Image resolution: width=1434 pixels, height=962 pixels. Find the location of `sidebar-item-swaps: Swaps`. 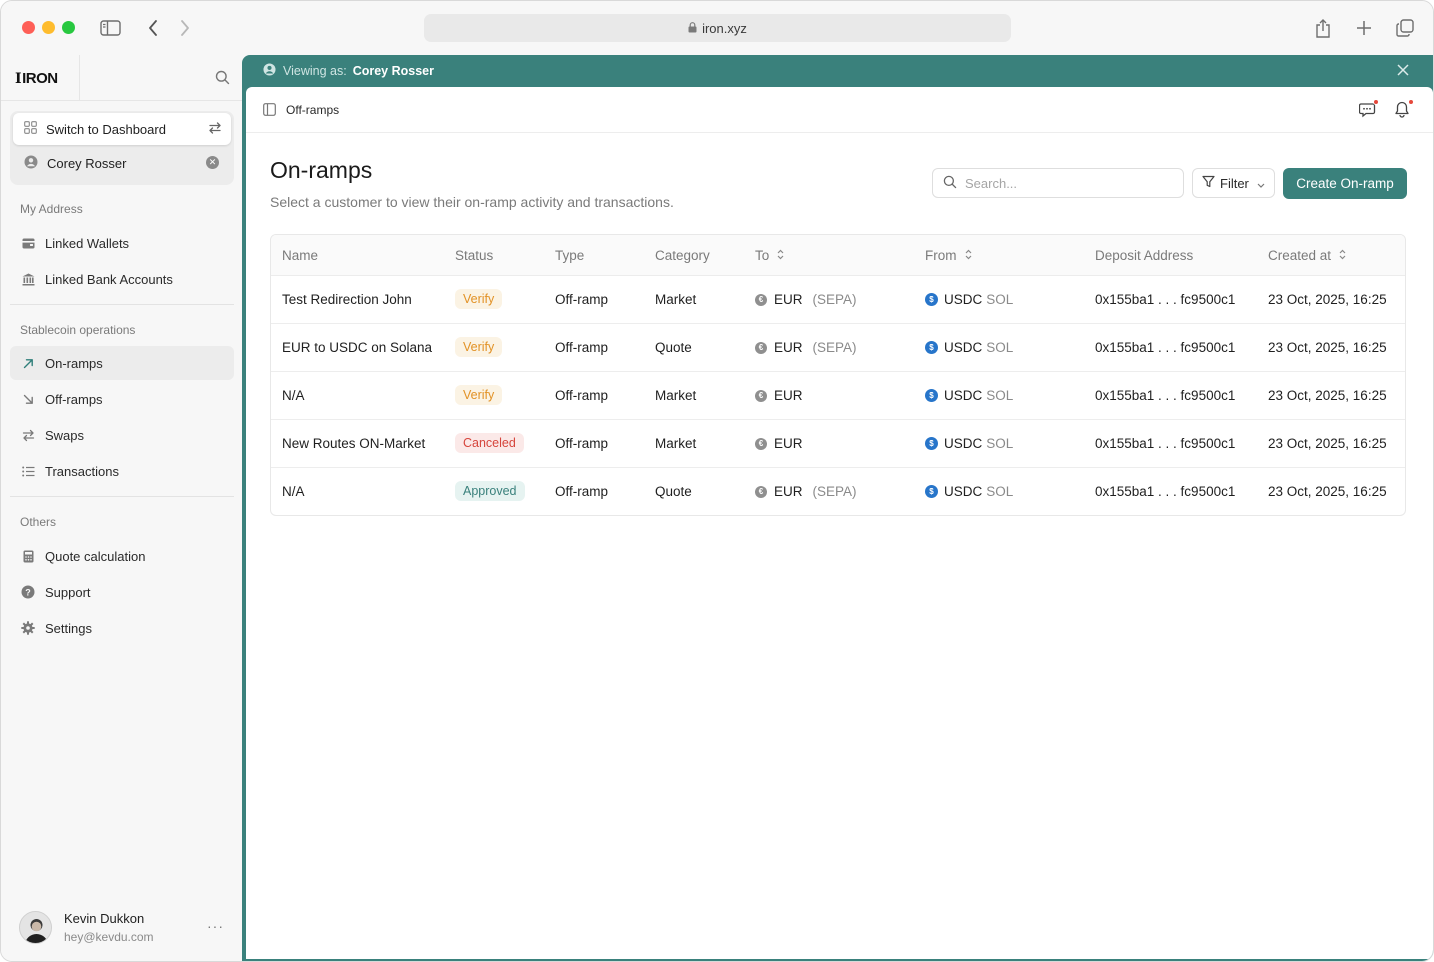

sidebar-item-swaps: Swaps is located at coordinates (122, 435).